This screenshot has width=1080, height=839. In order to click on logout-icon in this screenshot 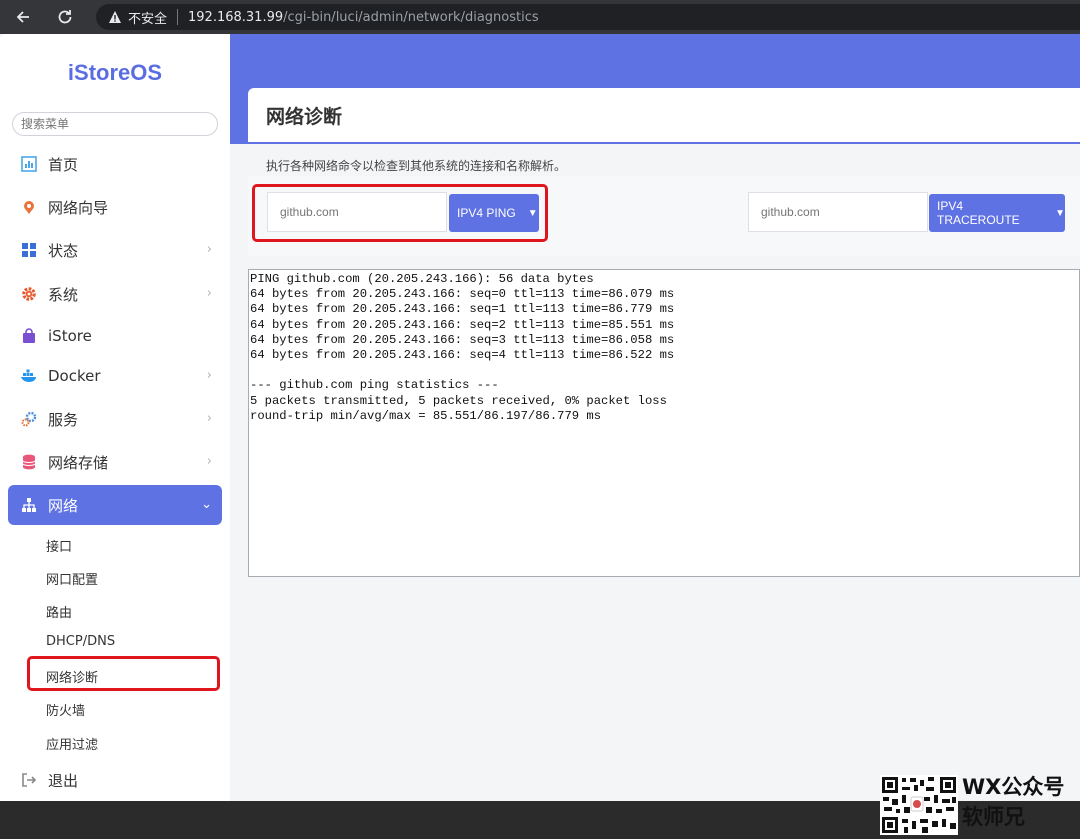, I will do `click(29, 780)`.